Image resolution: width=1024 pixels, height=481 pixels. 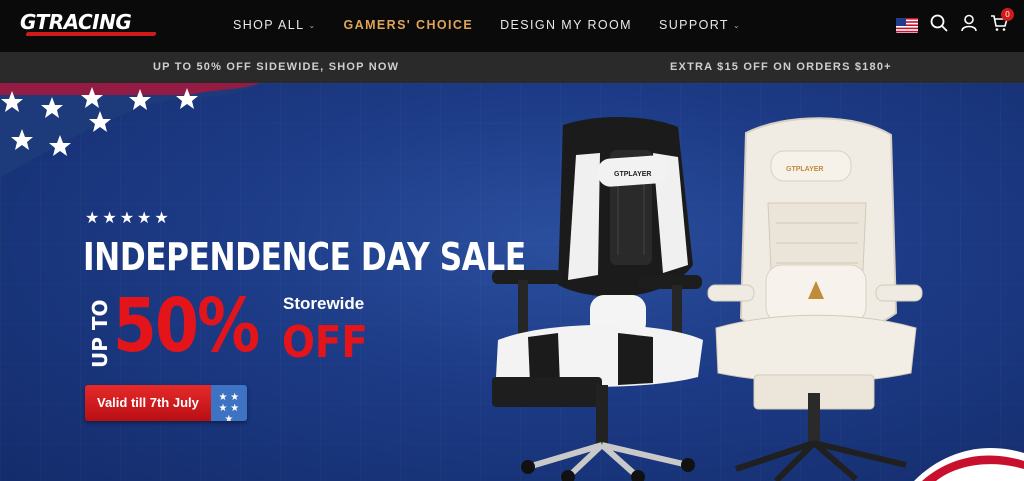 What do you see at coordinates (804, 169) in the screenshot?
I see `chair-brand-label-2: GTPLAYER` at bounding box center [804, 169].